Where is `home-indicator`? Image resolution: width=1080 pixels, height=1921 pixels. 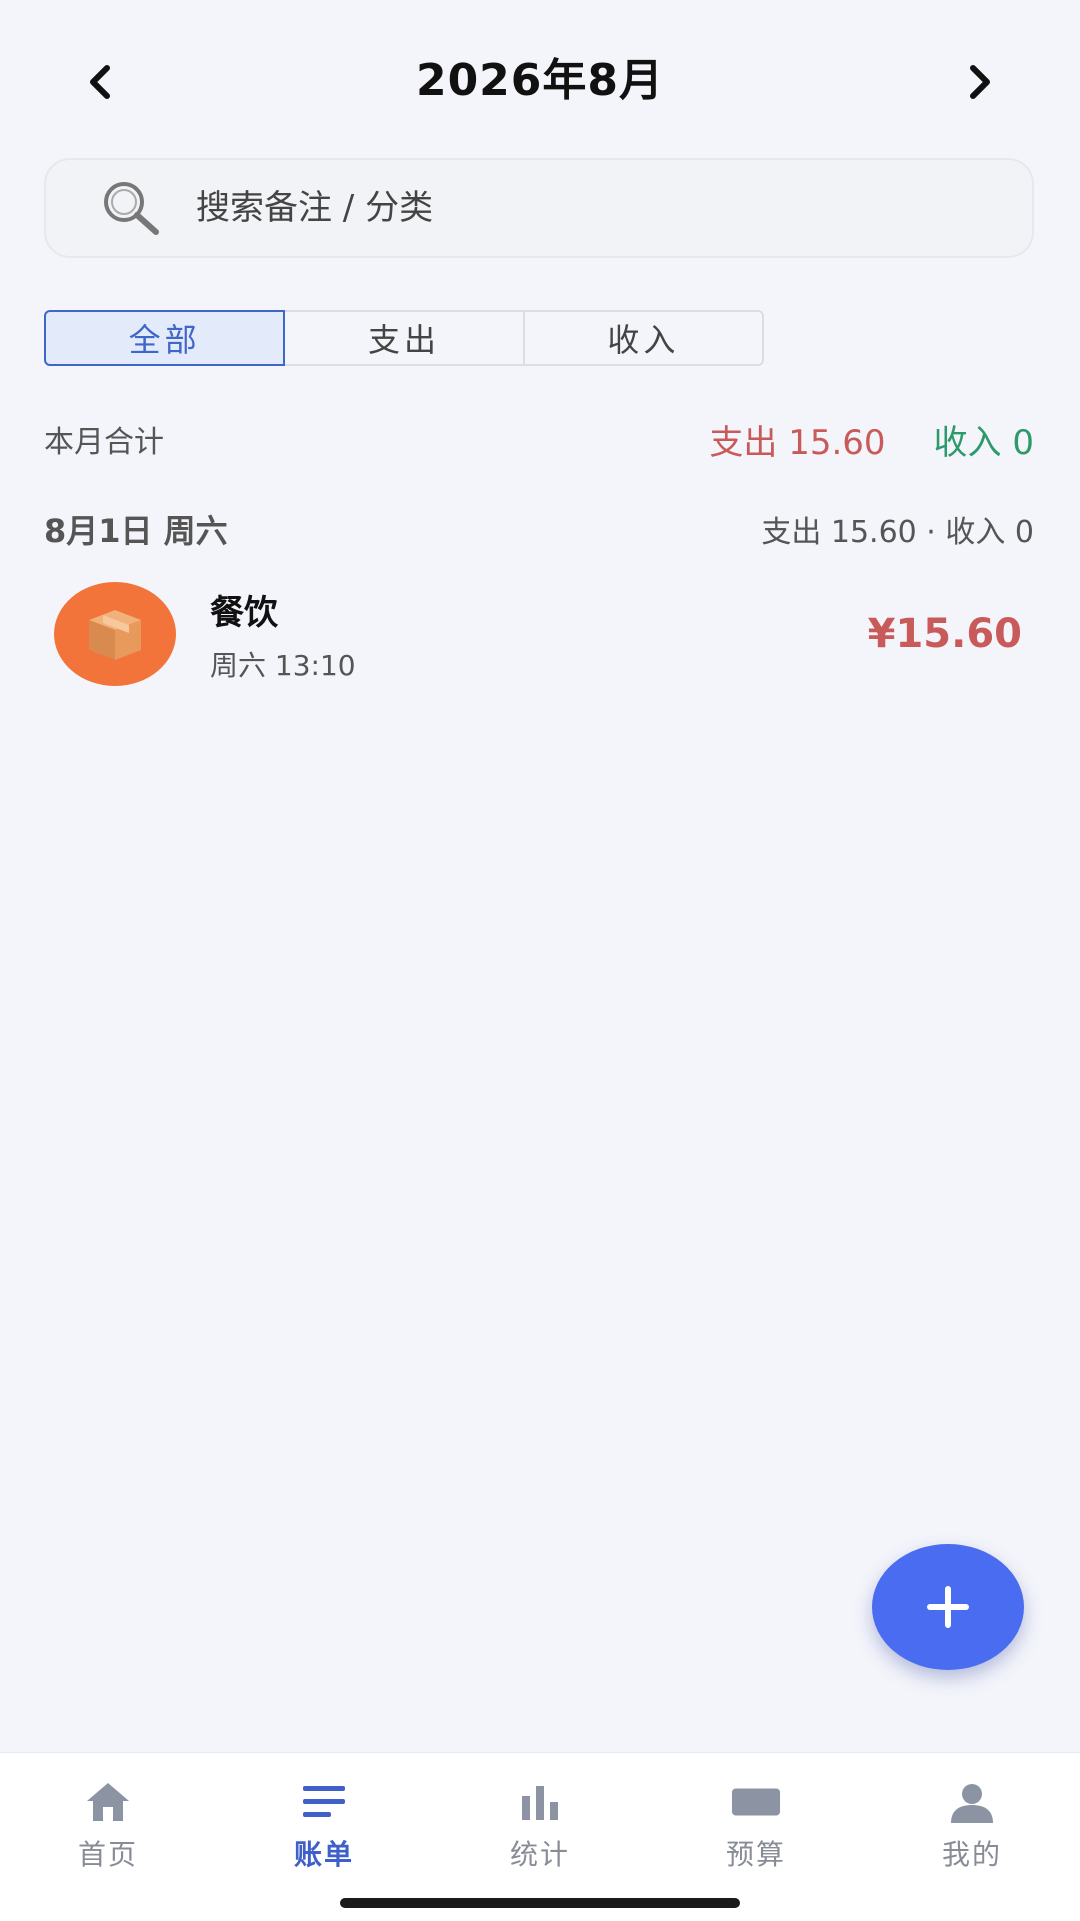
home-indicator is located at coordinates (540, 1903).